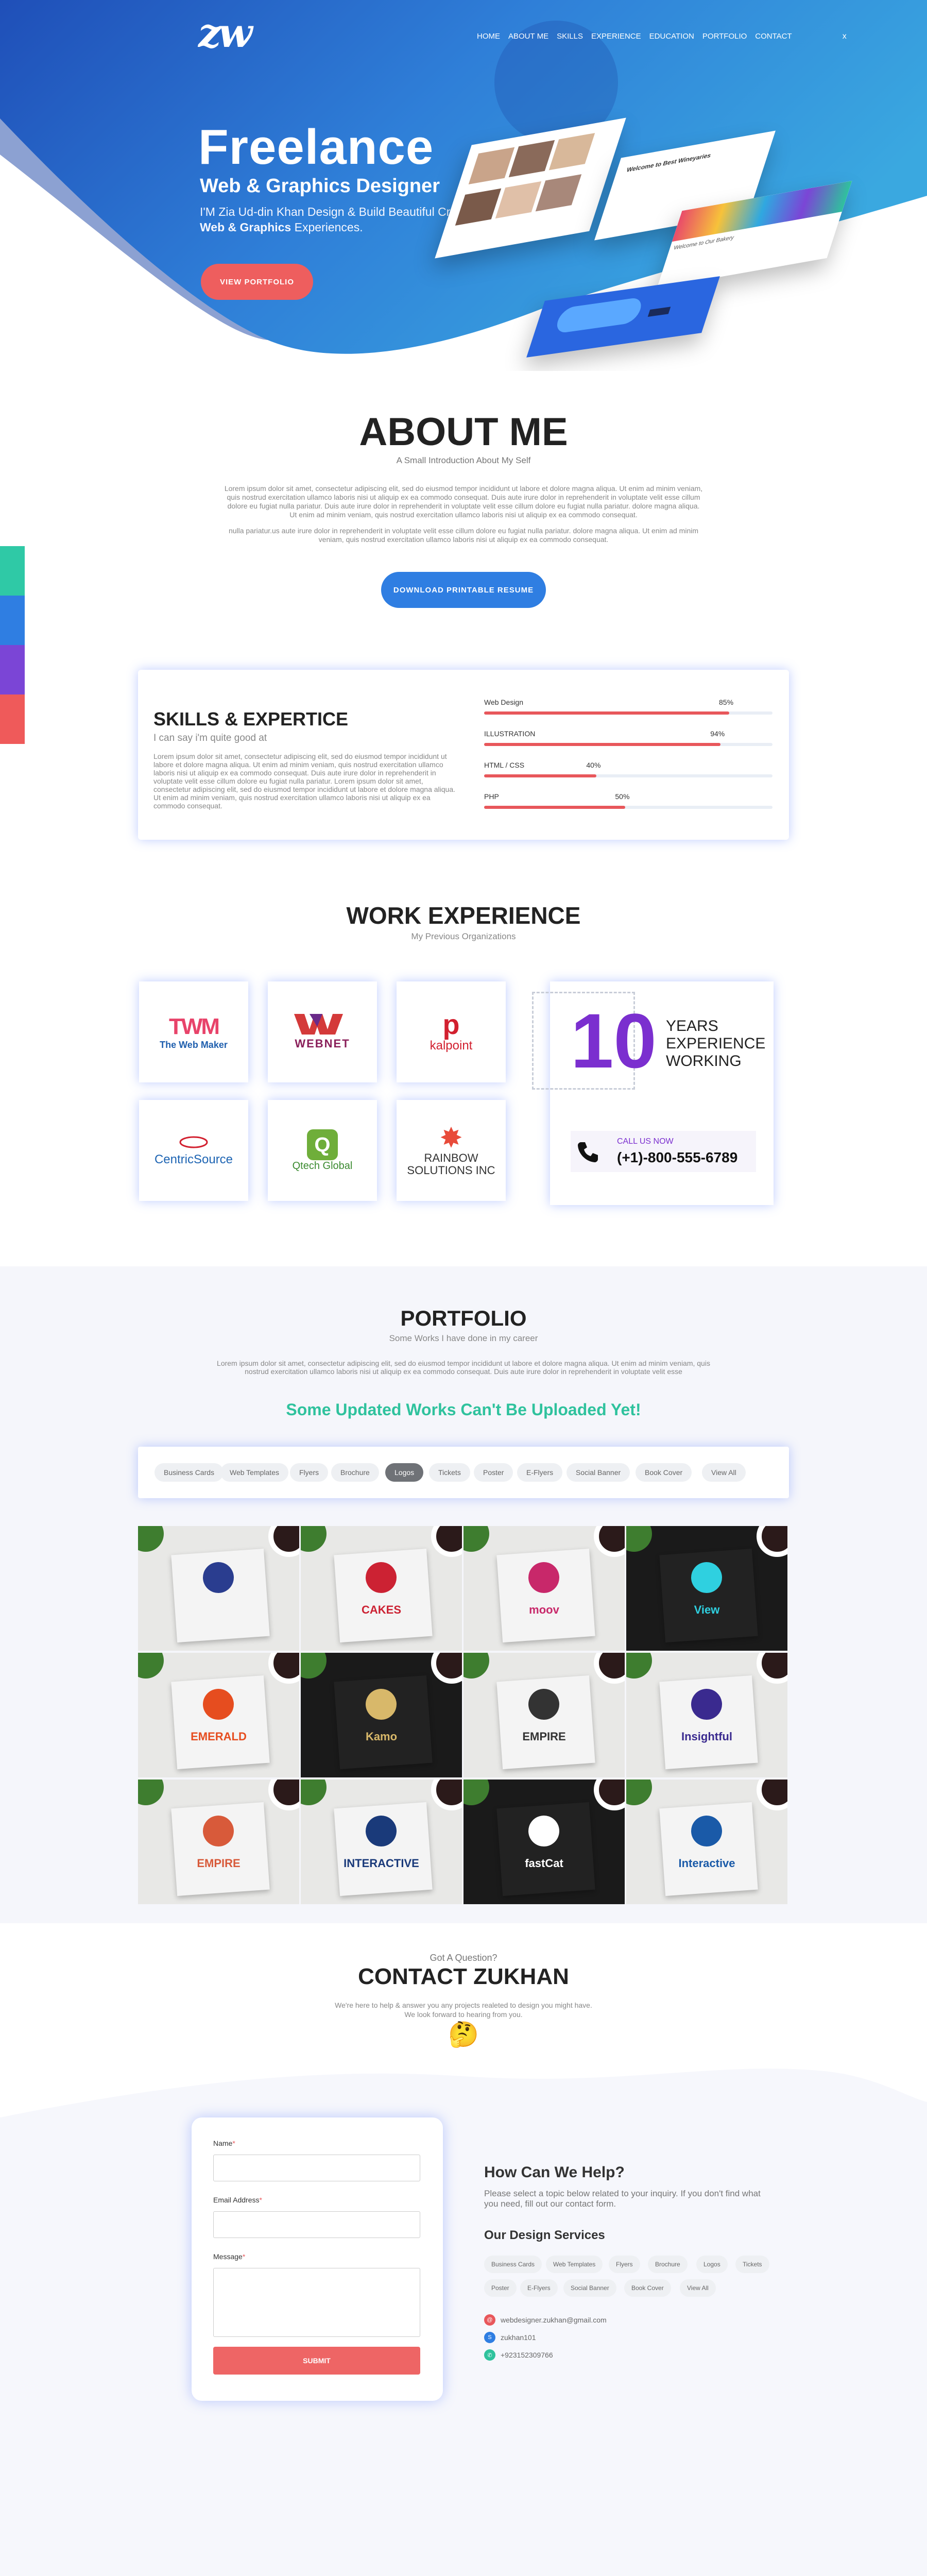  Describe the element at coordinates (13, 571) in the screenshot. I see `side-bar-teal` at that location.